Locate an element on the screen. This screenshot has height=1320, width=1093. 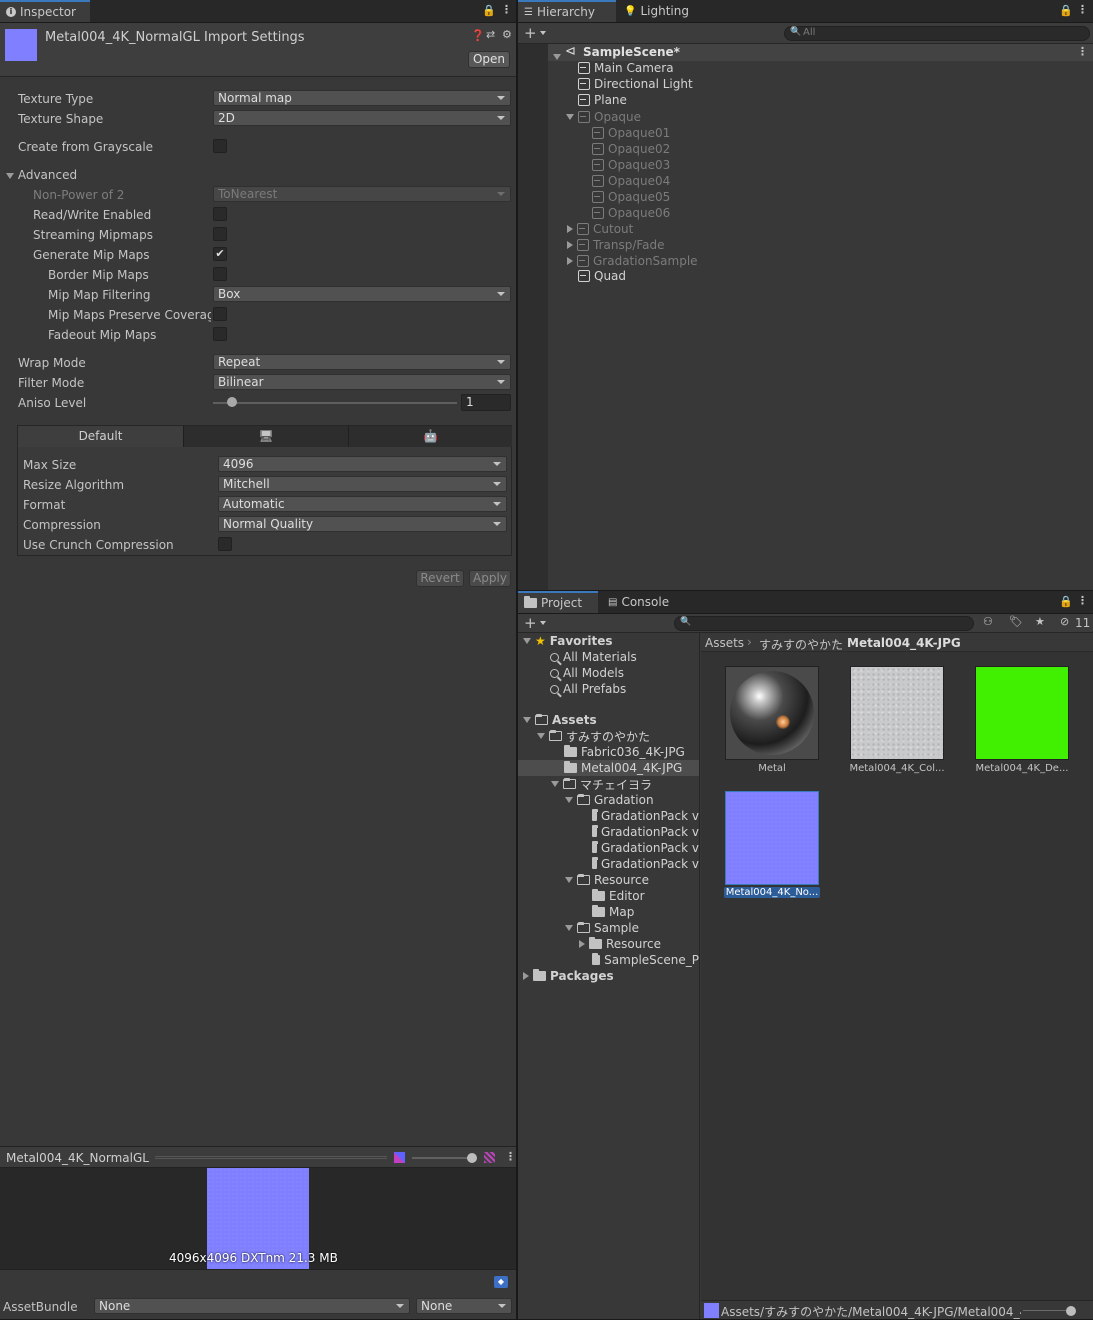
add-plus-icon: + is located at coordinates (530, 33).